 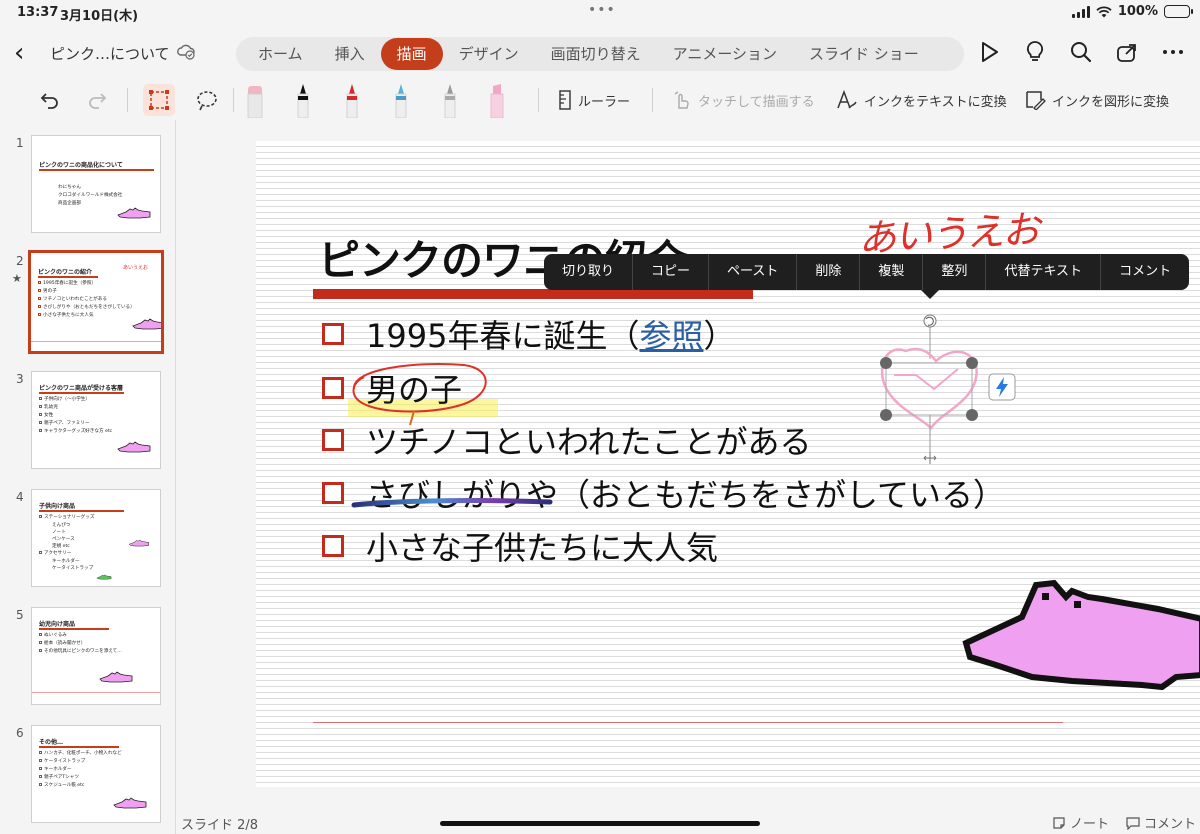 I want to click on eraser-tool-icon, so click(x=255, y=100).